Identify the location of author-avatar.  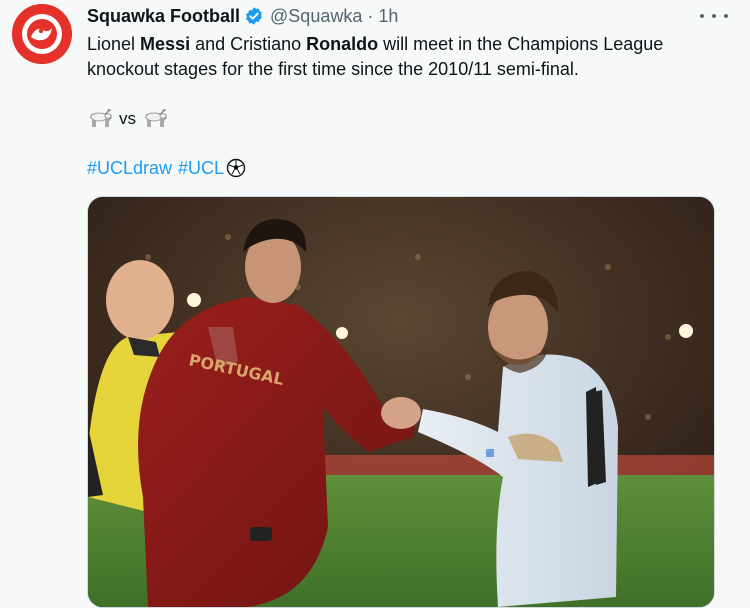
(42, 34).